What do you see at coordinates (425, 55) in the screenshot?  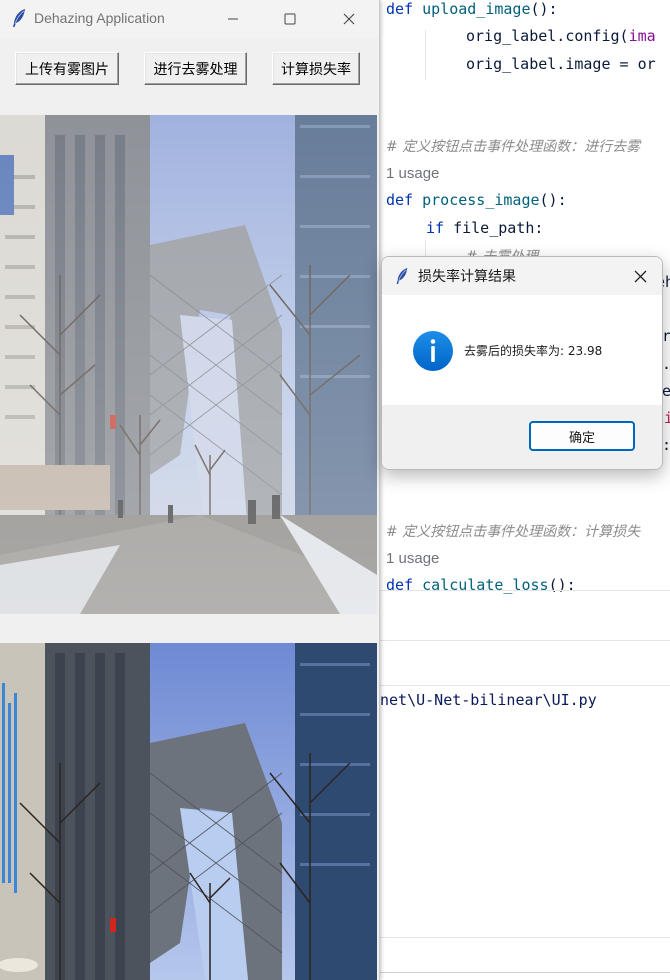 I see `indent-guide` at bounding box center [425, 55].